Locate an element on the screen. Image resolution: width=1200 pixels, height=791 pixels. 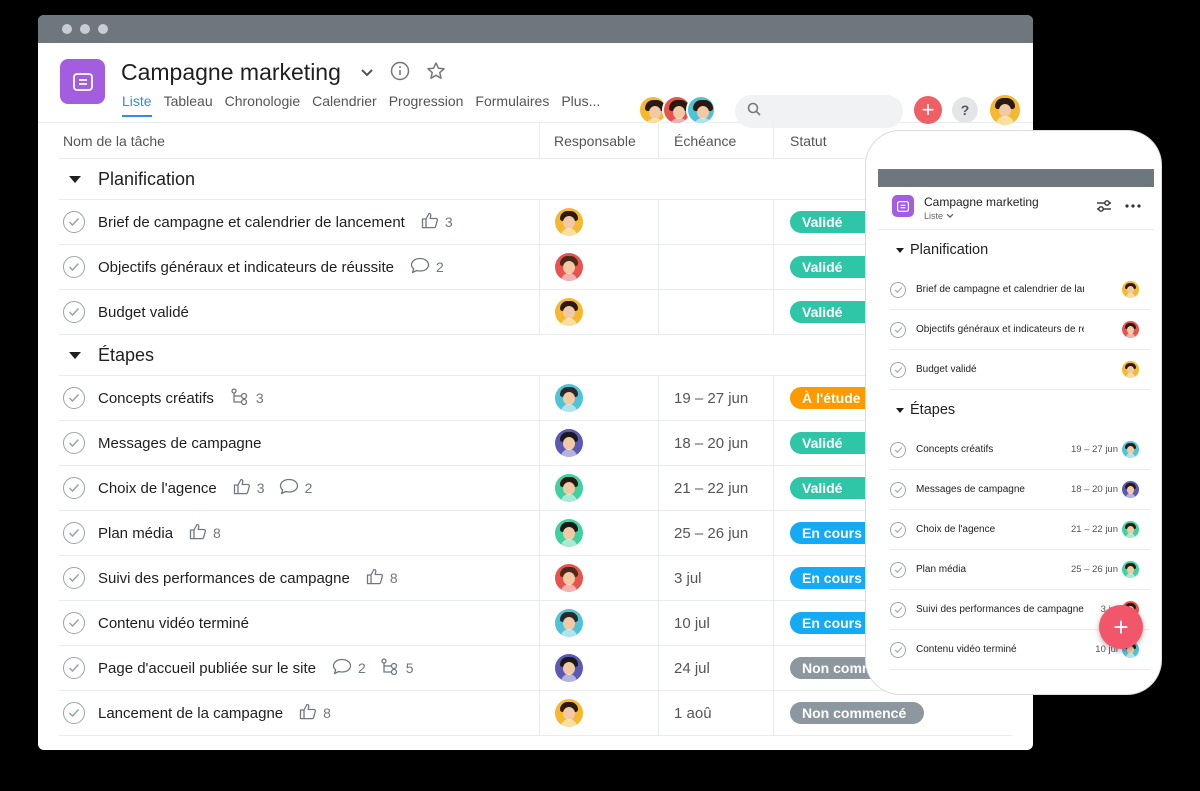
user-avatar is located at coordinates (1005, 110).